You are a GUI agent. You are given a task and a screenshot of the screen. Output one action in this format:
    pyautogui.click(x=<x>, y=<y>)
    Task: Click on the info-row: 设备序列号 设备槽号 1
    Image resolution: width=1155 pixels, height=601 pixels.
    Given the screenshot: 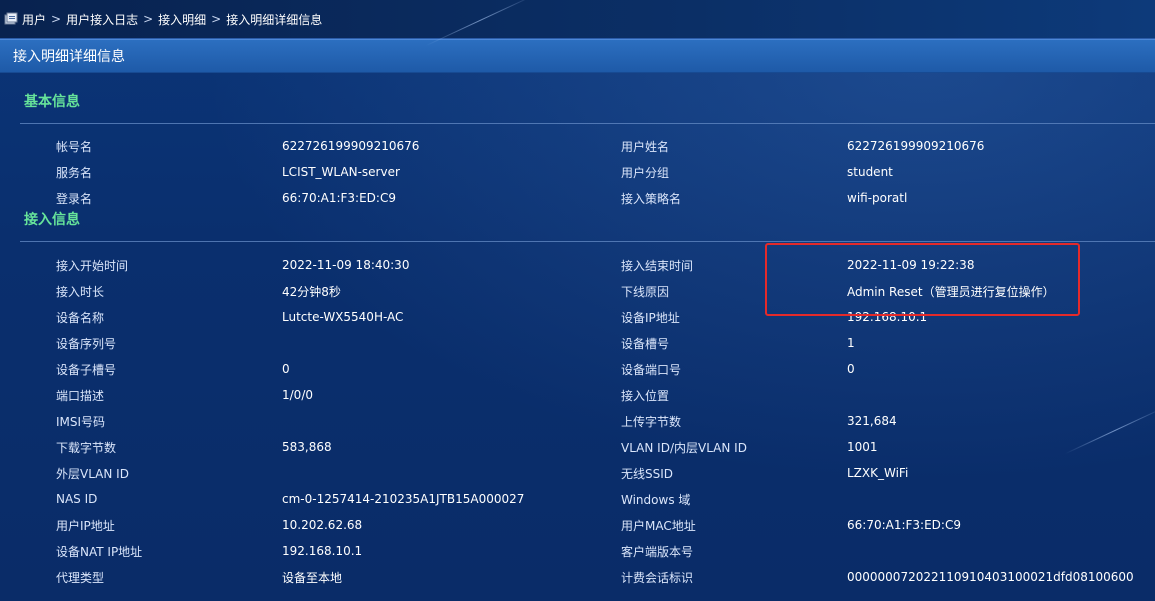 What is the action you would take?
    pyautogui.click(x=577, y=343)
    